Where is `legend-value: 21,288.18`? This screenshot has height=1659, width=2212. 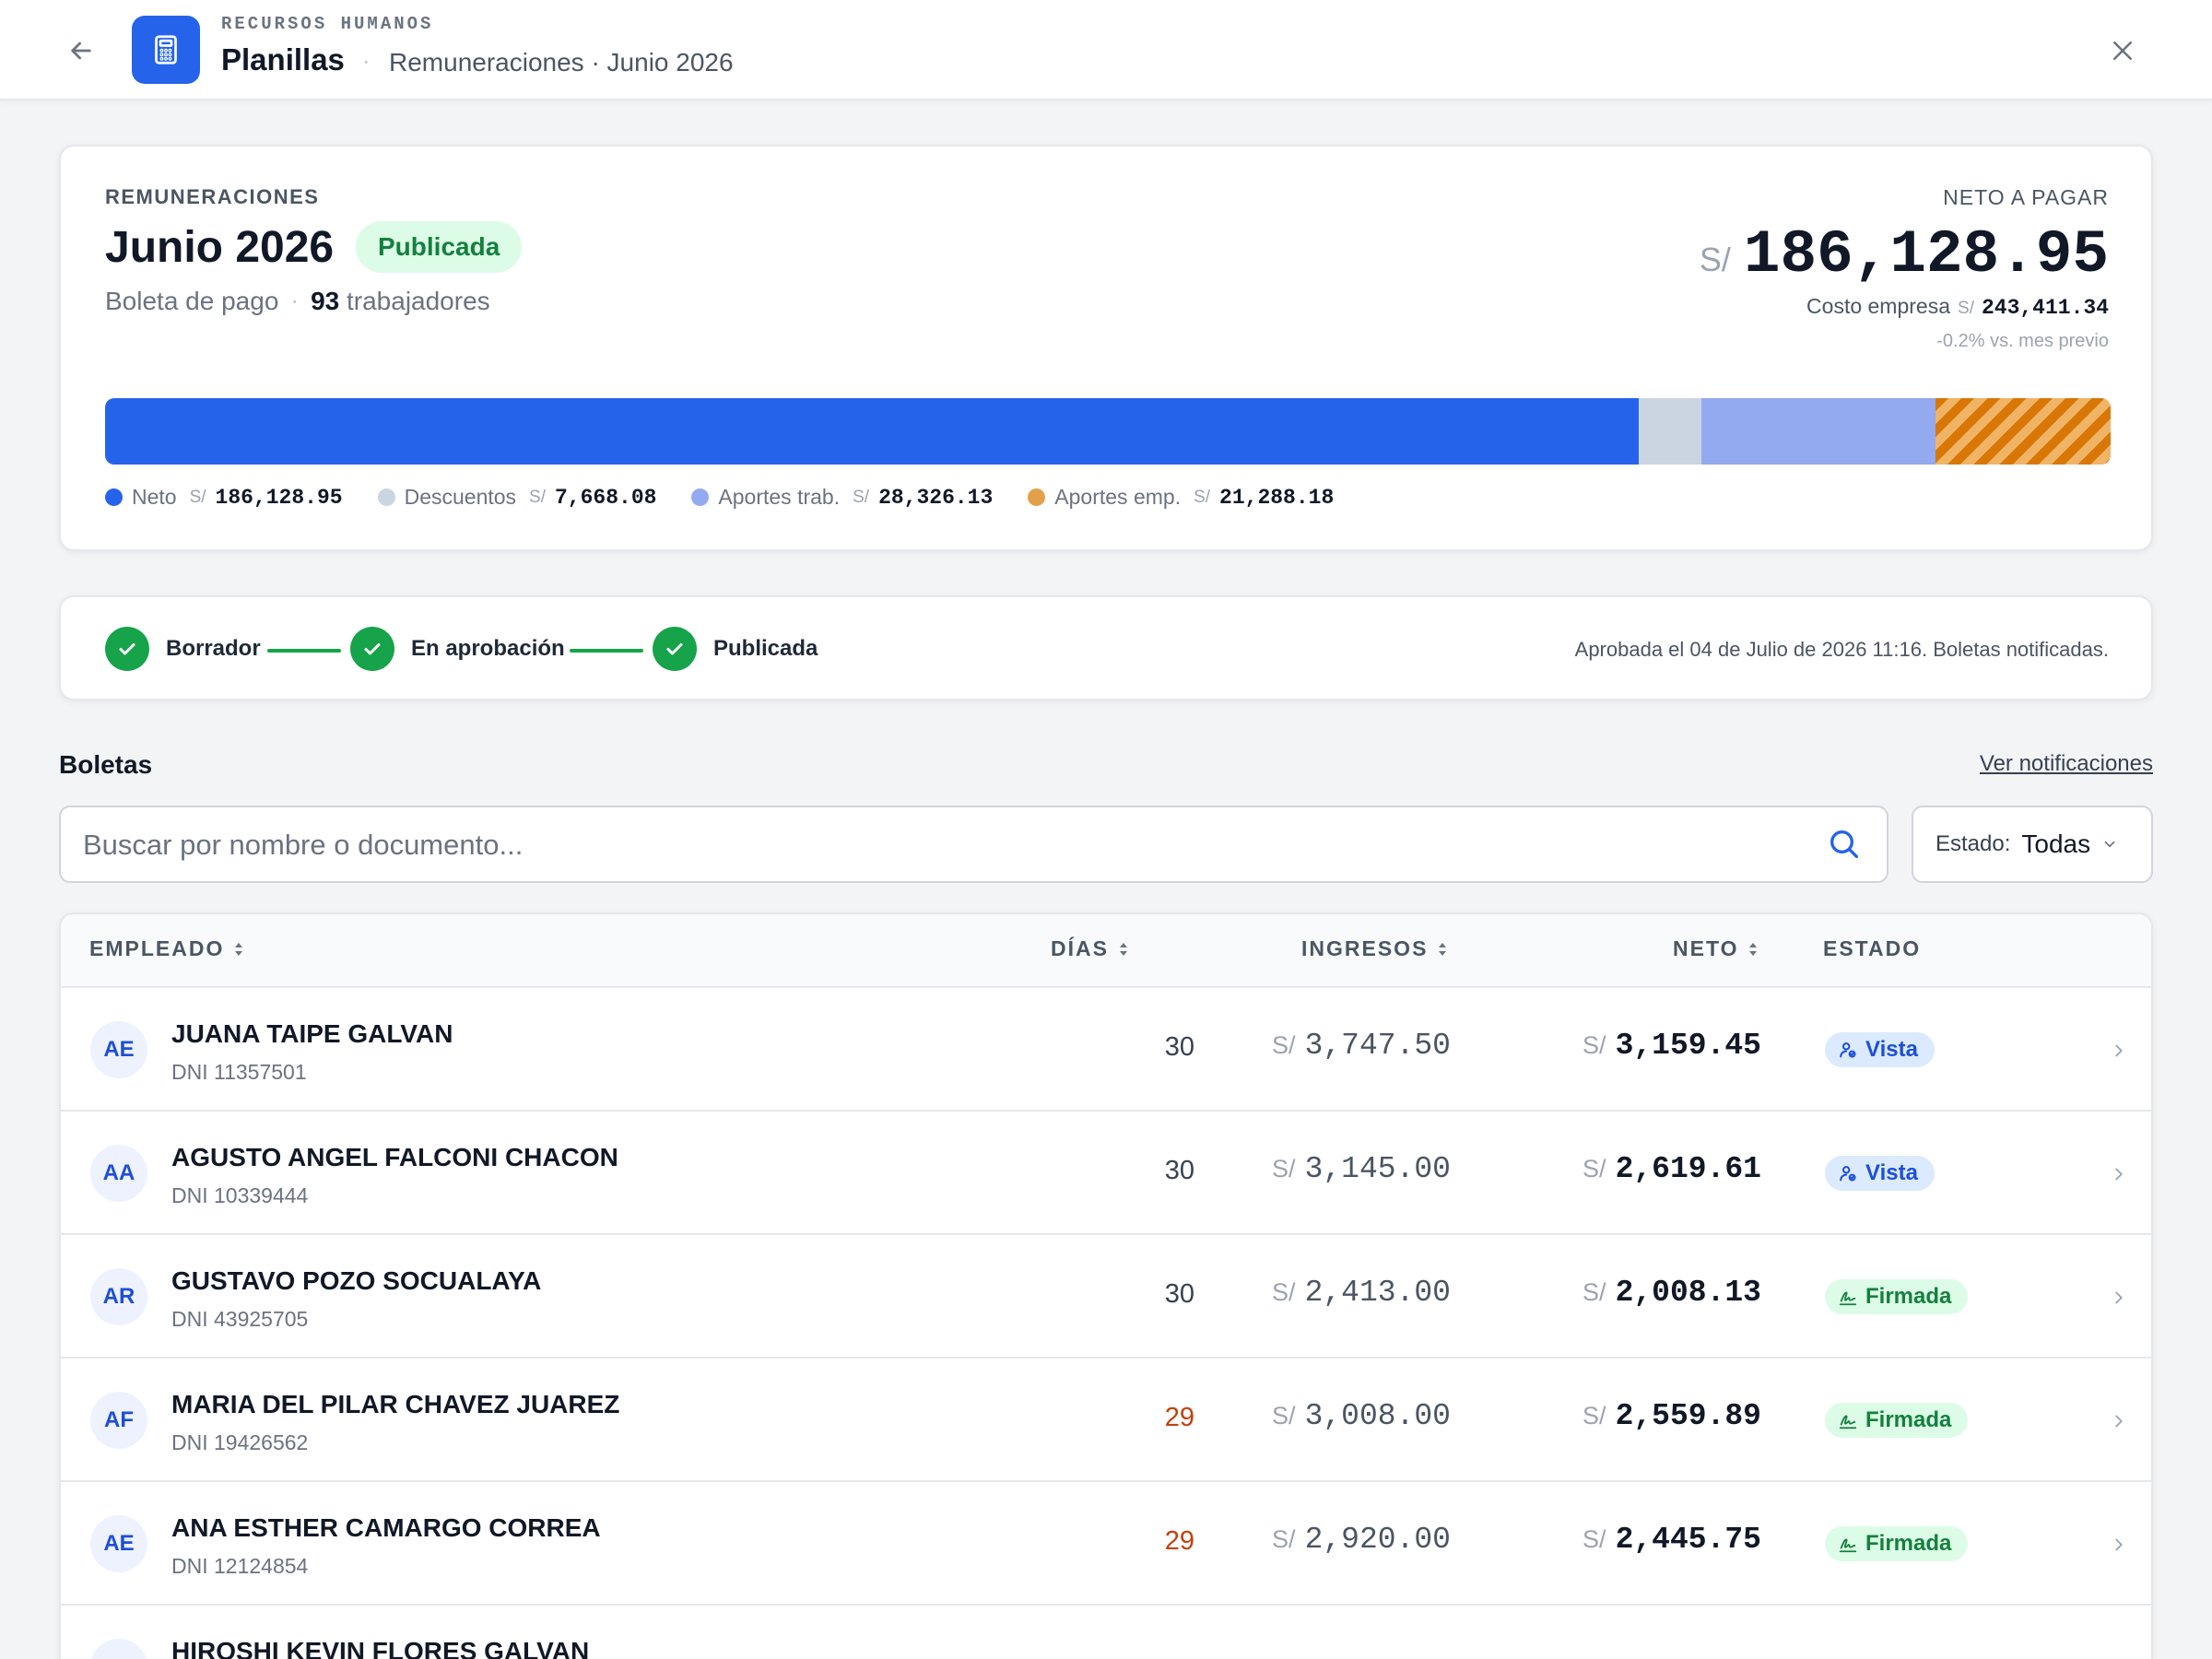 legend-value: 21,288.18 is located at coordinates (1277, 497).